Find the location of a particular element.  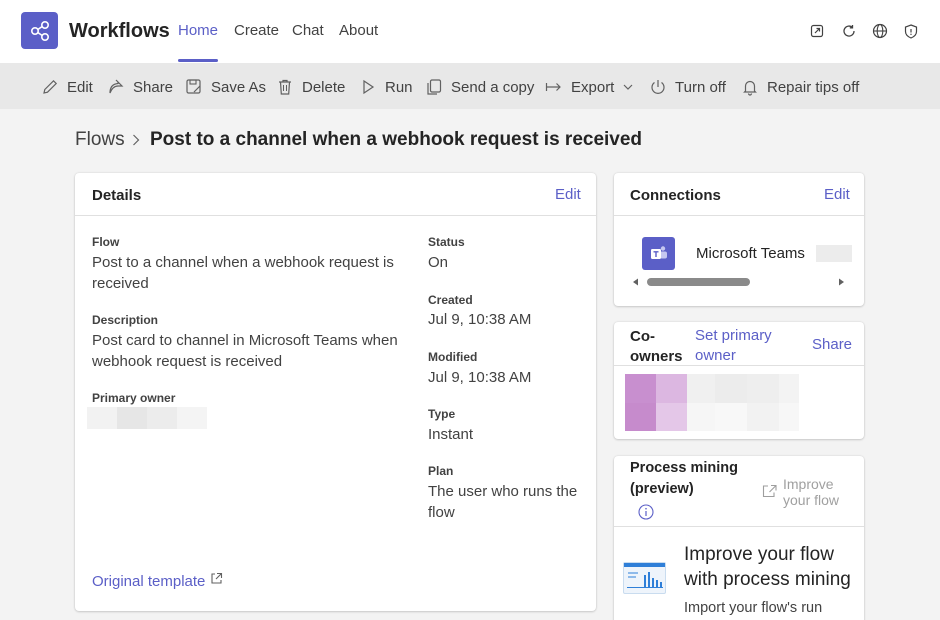

edit-label: Edit is located at coordinates (80, 87).